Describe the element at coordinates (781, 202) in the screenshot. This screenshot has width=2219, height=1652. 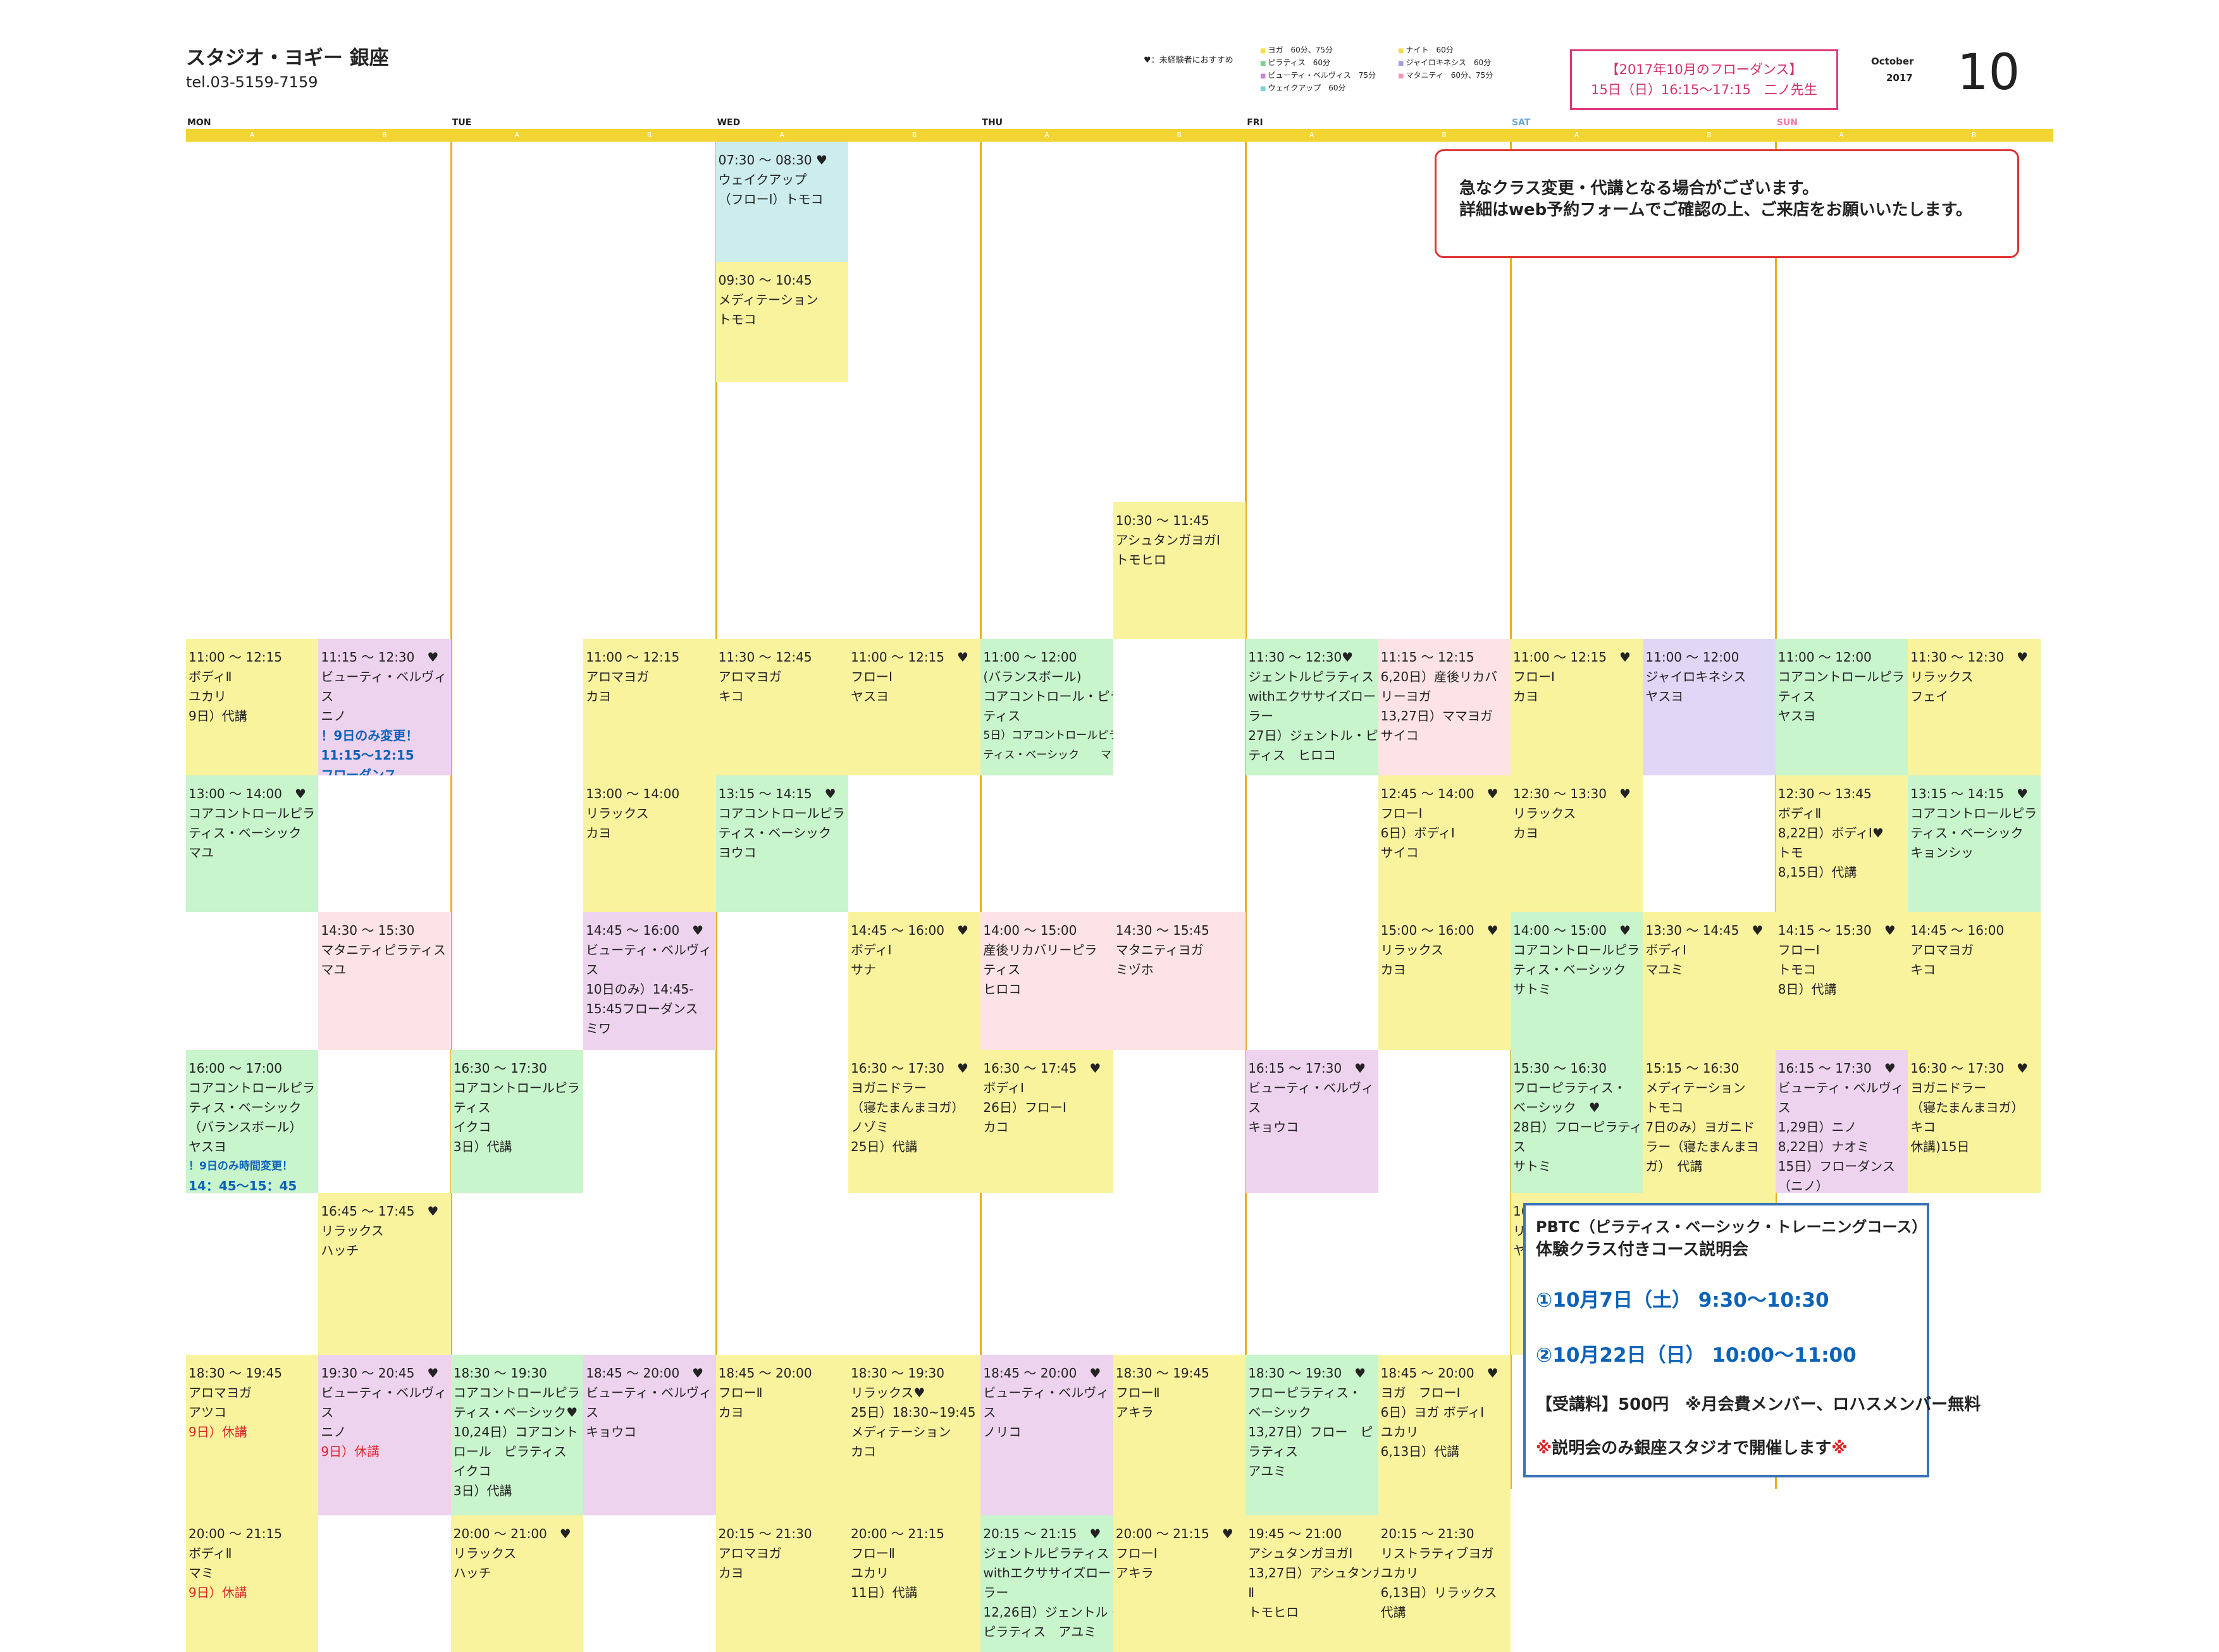
I see `class-cell: 07:30 〜 08:30 ♥ ウェイクアップ （フローⅠ）トモコ` at that location.